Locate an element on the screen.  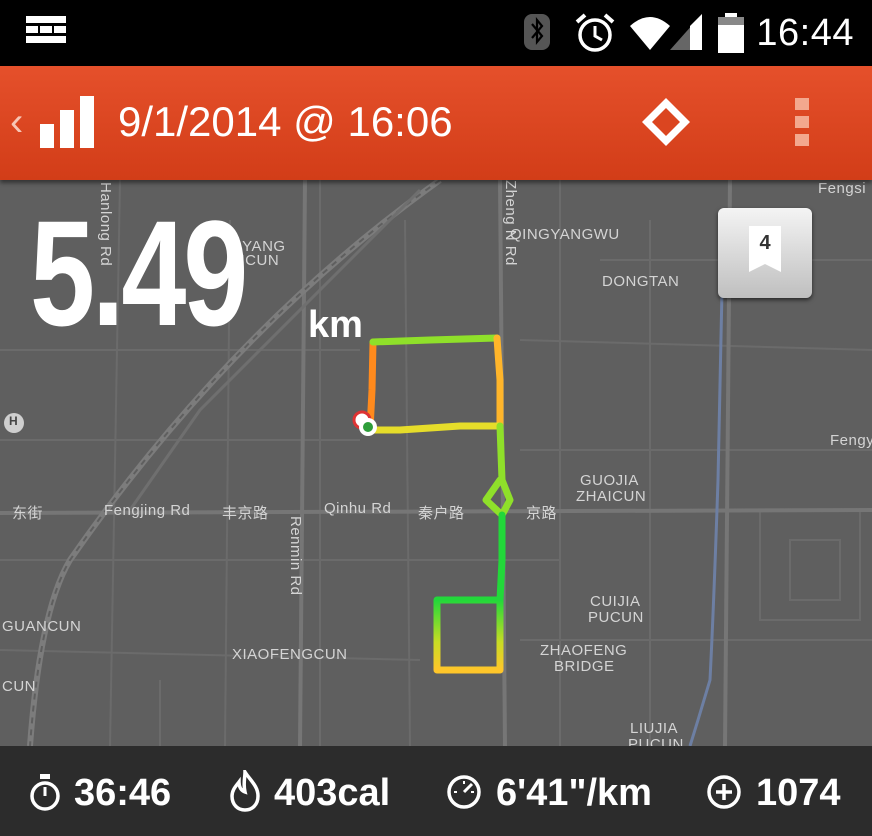
lap-badge: 4 is located at coordinates (765, 253).